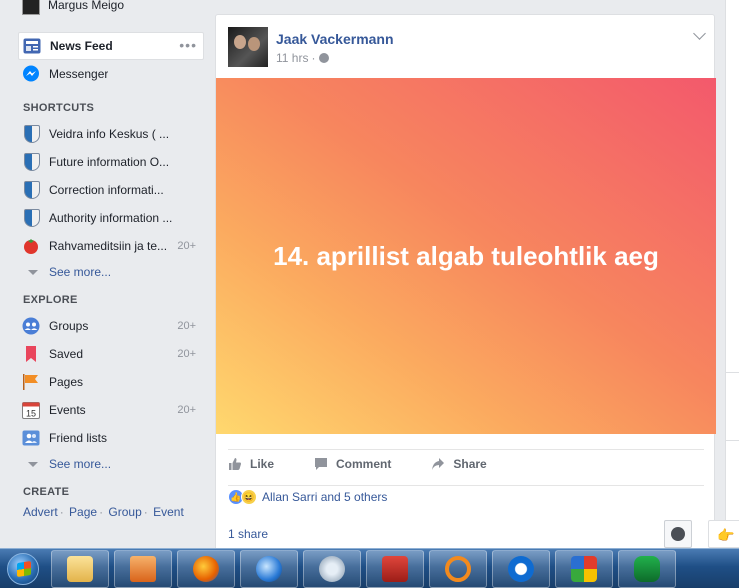 This screenshot has width=739, height=588. I want to click on taskbar-media-player, so click(143, 568).